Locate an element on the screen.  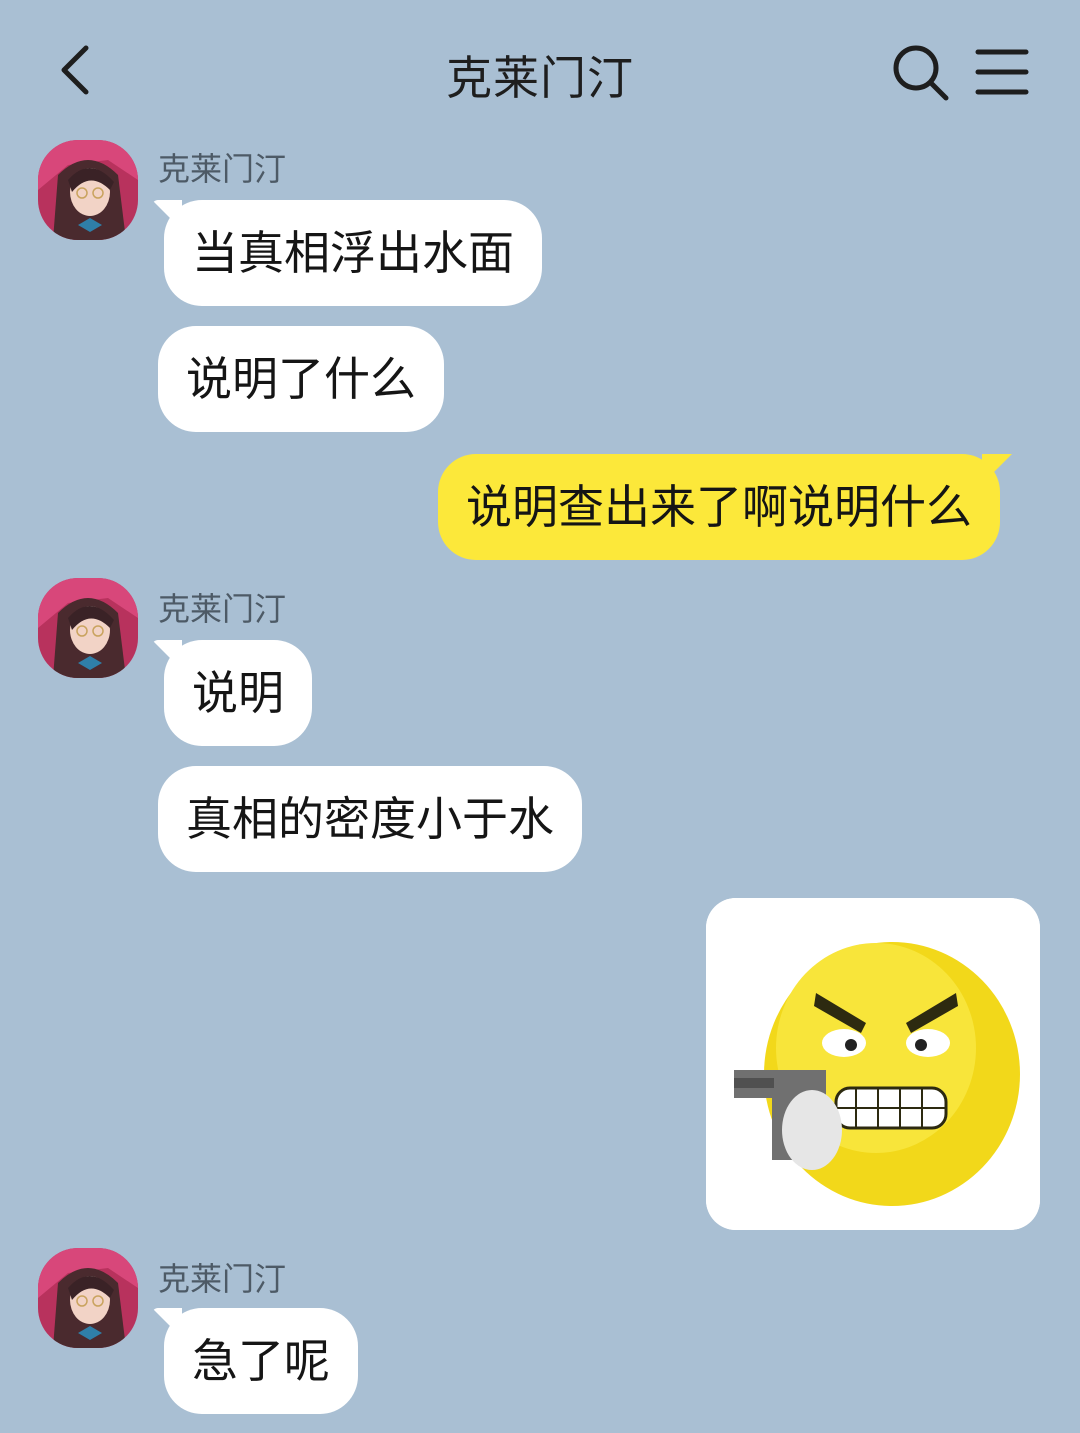
sticker-message is located at coordinates (873, 1064).